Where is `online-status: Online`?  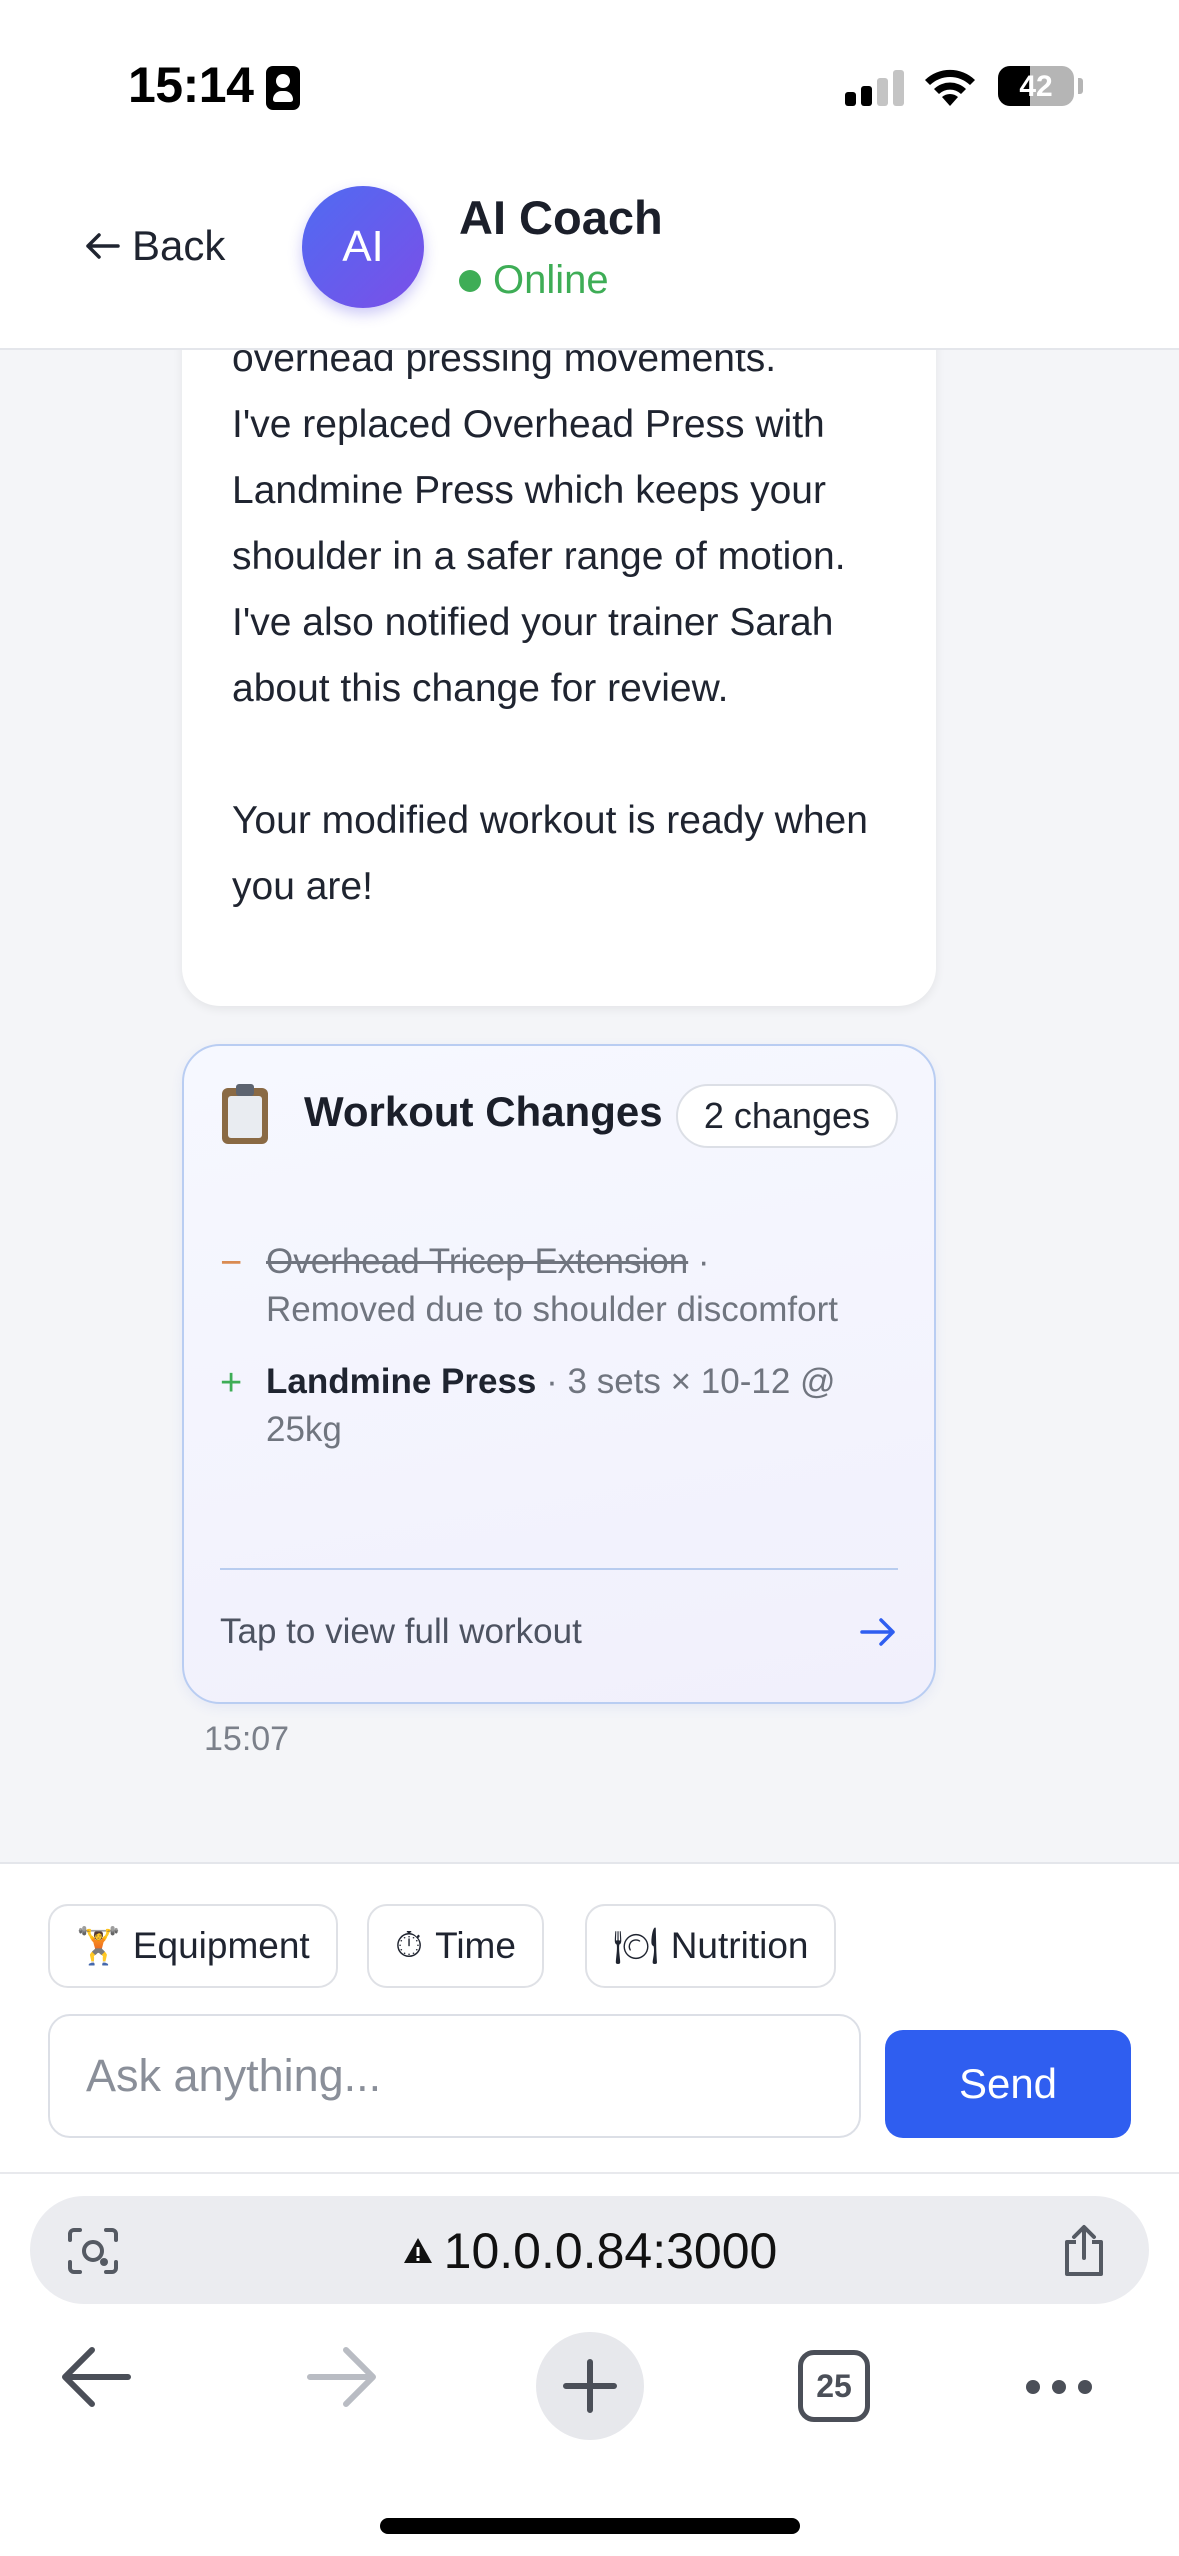
online-status: Online is located at coordinates (534, 280).